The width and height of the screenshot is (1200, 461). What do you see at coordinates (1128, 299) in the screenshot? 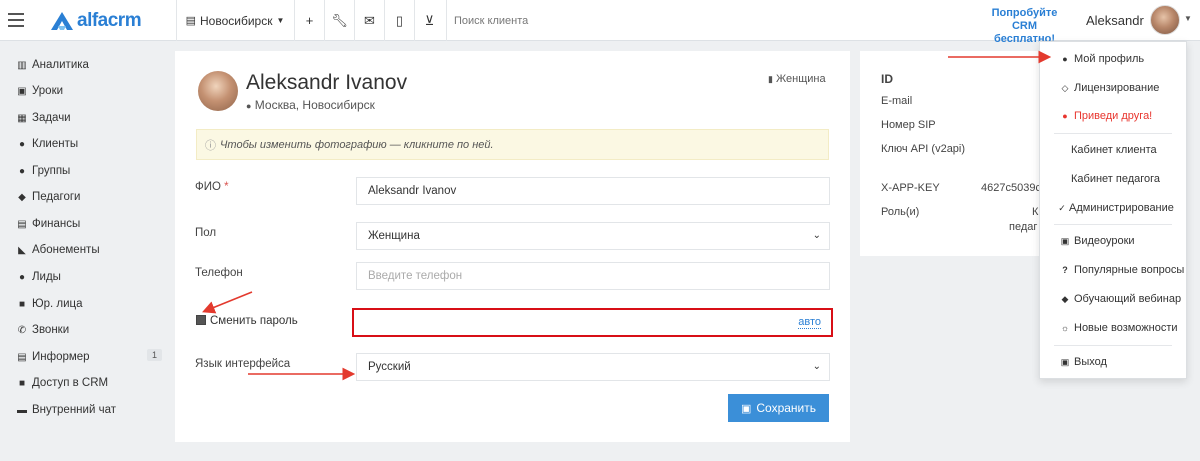
I see `menu-item-label: Обучающий вебинар` at bounding box center [1128, 299].